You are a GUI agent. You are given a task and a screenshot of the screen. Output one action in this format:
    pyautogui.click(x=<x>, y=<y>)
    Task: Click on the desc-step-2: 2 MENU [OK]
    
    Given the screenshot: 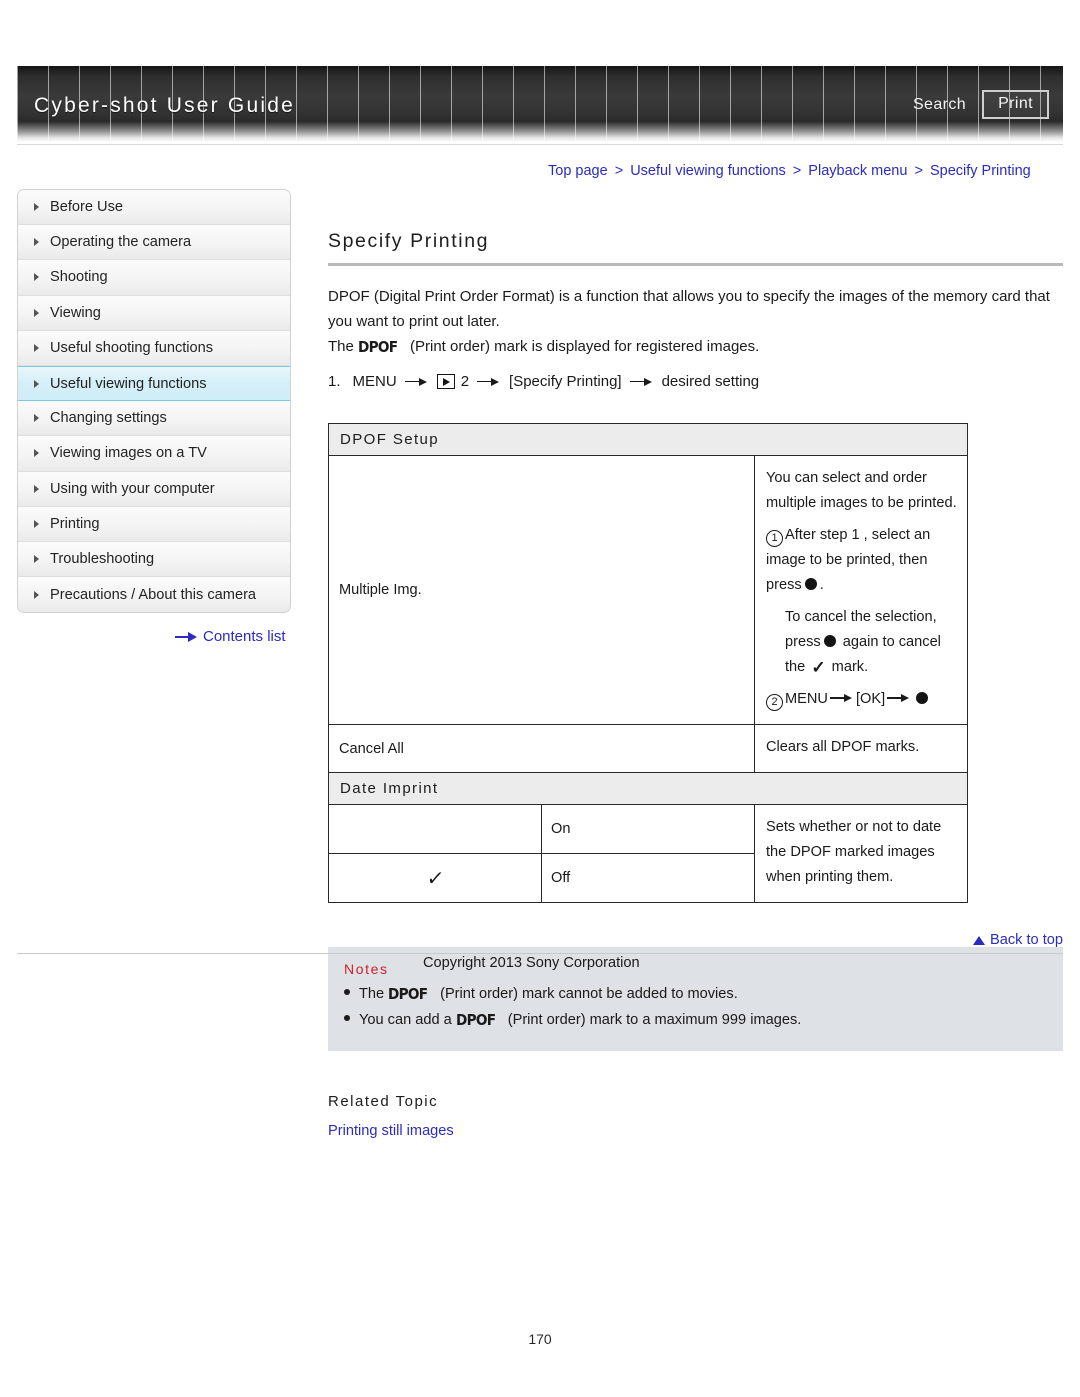 What is the action you would take?
    pyautogui.click(x=861, y=699)
    